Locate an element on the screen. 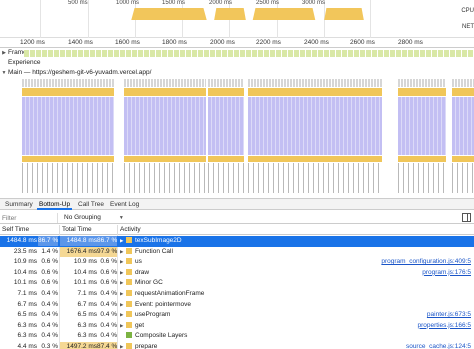  activity-name: us is located at coordinates (138, 262).